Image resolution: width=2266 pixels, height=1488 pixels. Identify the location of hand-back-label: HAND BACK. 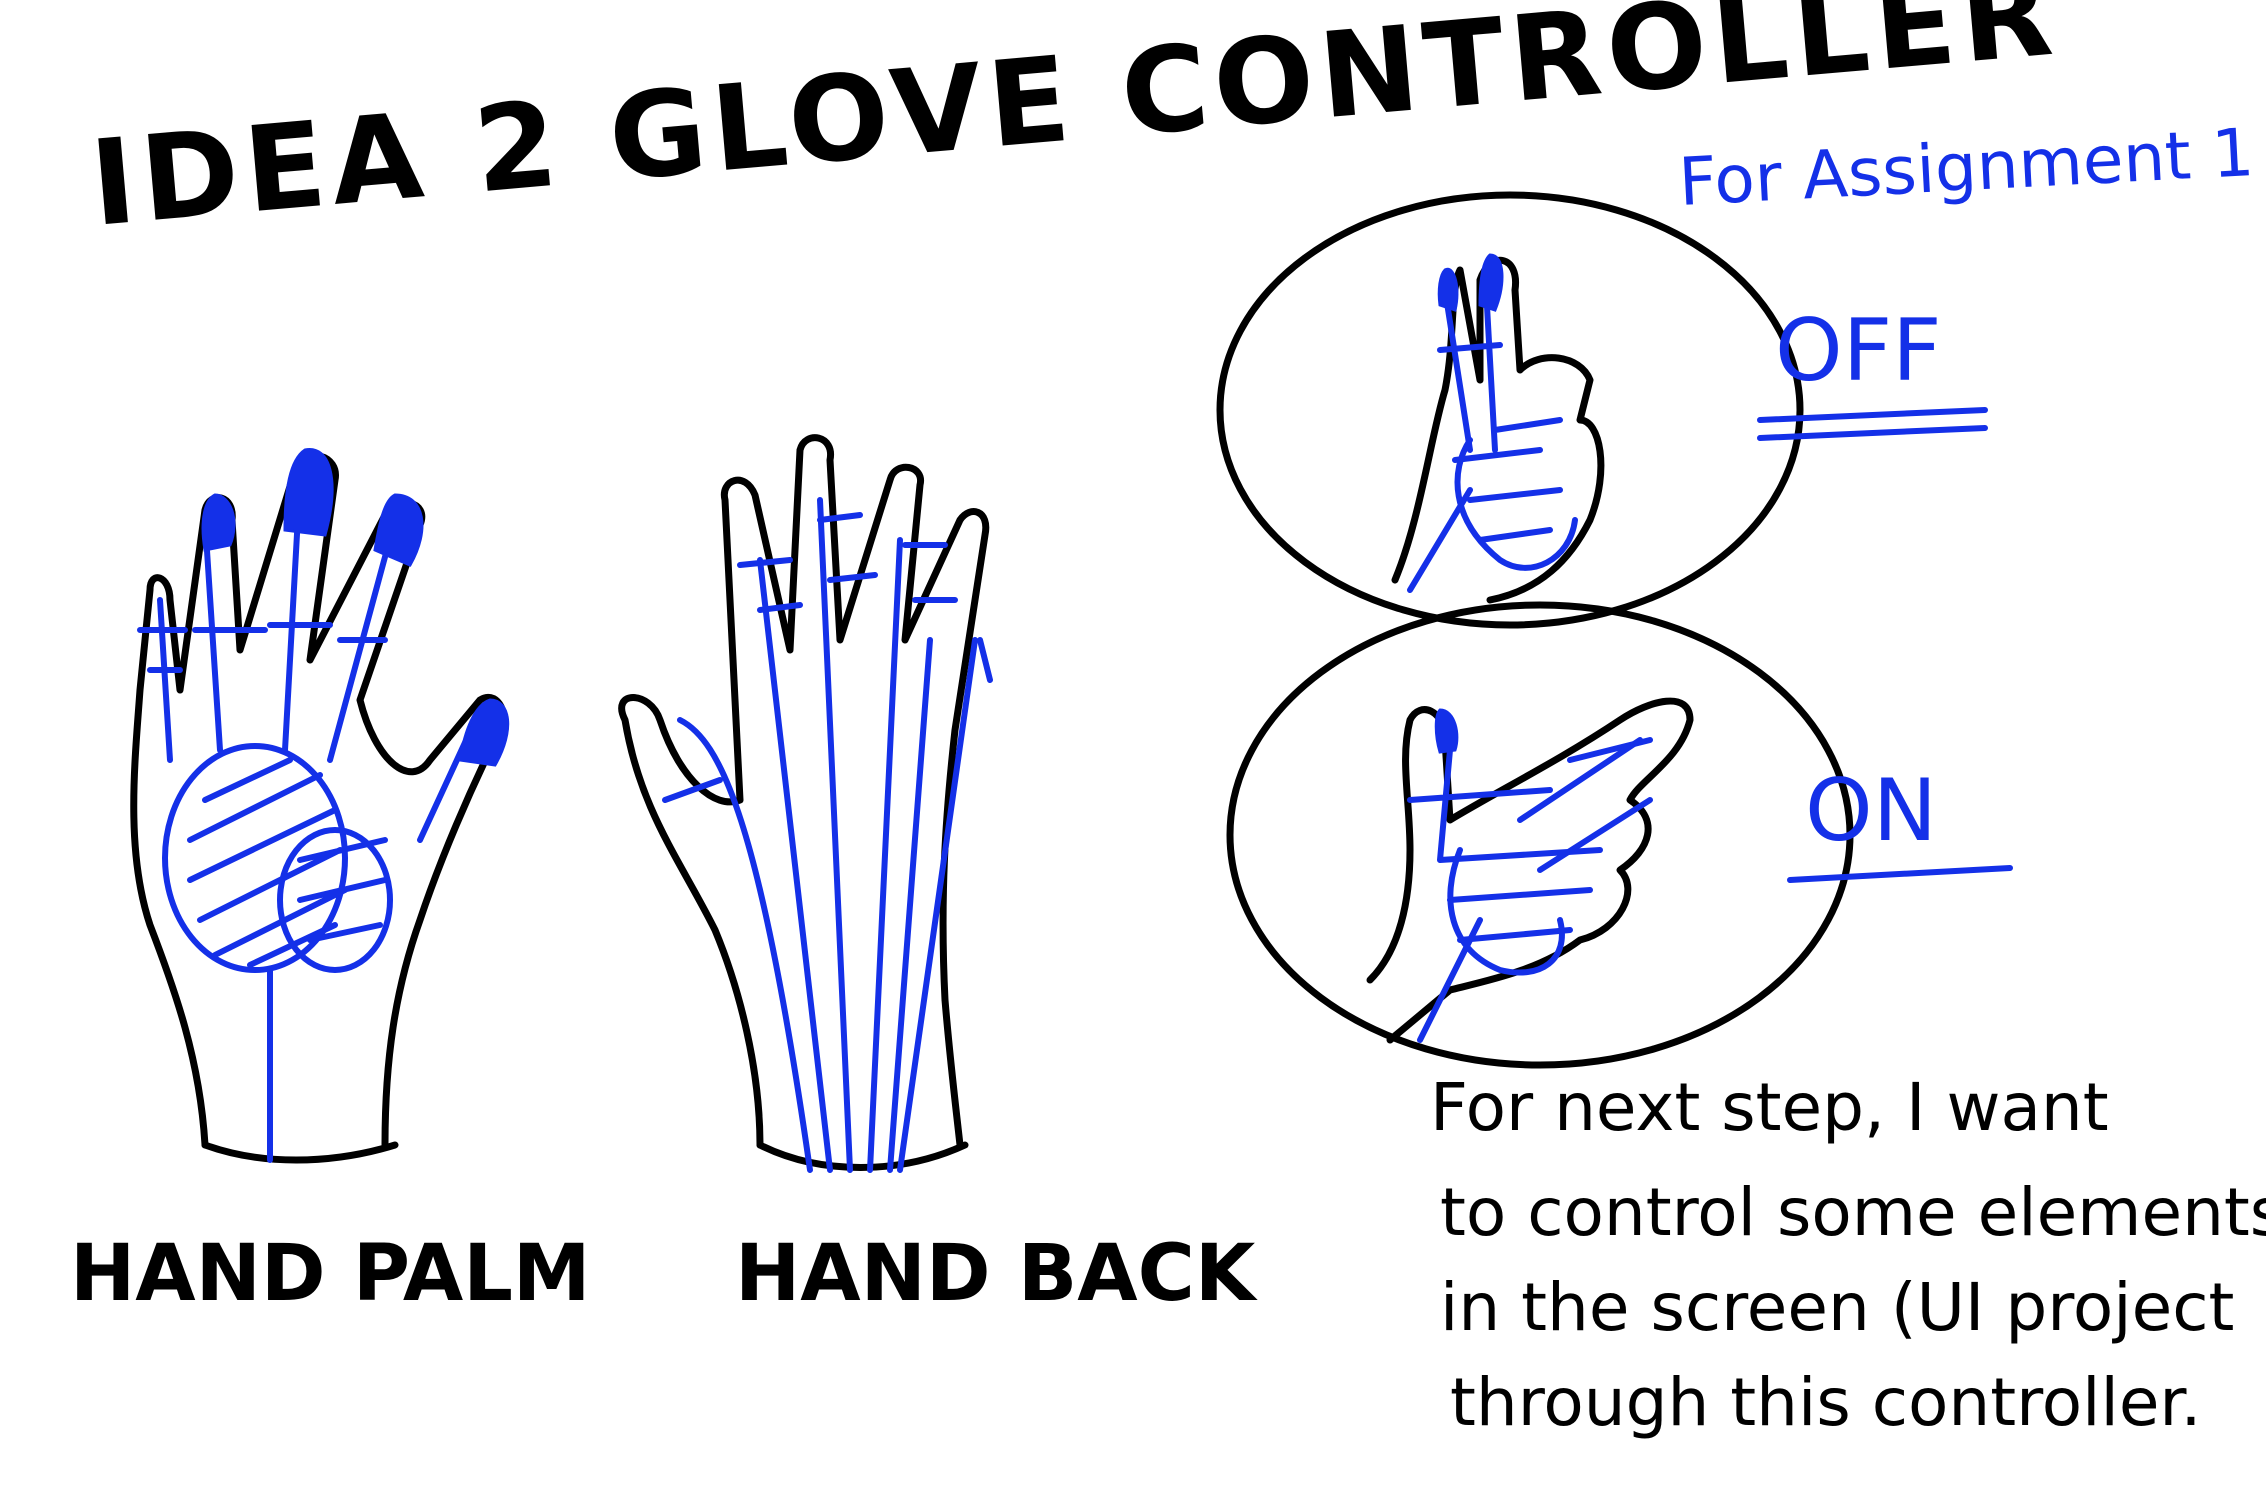
(996, 1274).